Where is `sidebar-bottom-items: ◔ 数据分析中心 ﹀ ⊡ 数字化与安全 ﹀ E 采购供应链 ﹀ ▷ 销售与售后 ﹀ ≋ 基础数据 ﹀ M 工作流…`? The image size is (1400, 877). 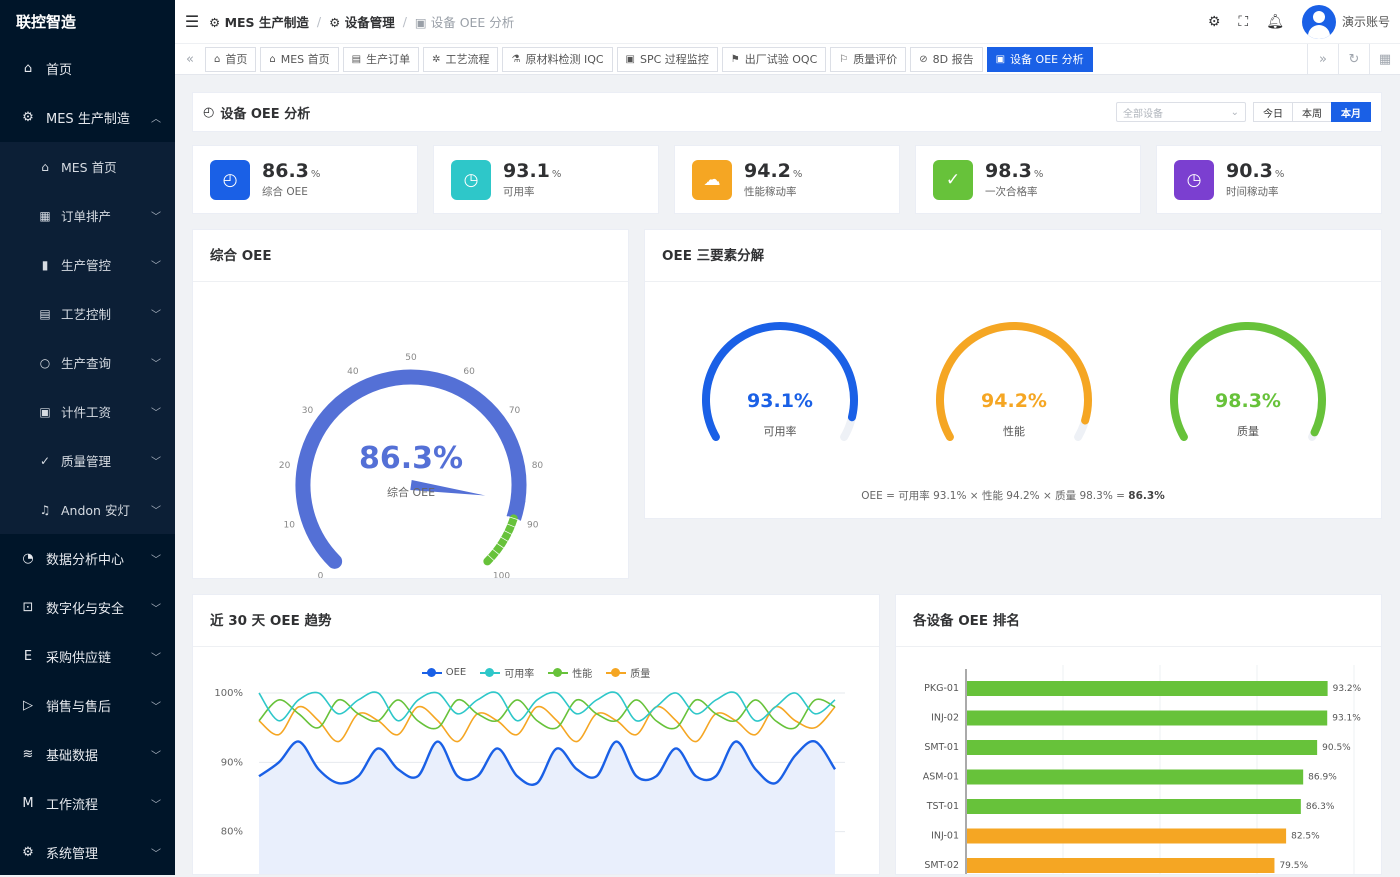 sidebar-bottom-items: ◔ 数据分析中心 ﹀ ⊡ 数字化与安全 ﹀ E 采购供应链 ﹀ ▷ 销售与售后 ﹀ ≋ 基础数据 ﹀ M 工作流… is located at coordinates (87, 705).